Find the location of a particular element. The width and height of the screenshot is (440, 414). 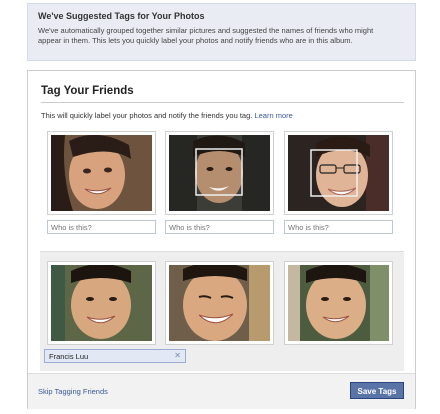

remove-tag-icon: ✕ is located at coordinates (177, 355).